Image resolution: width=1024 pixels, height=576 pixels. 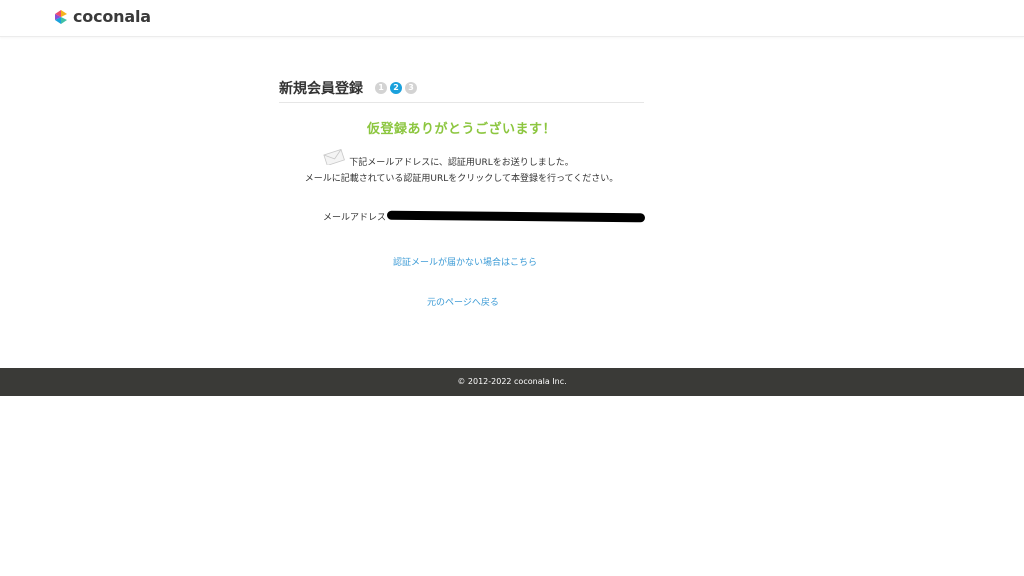 I want to click on coconala-logo: coconala, so click(x=102, y=16).